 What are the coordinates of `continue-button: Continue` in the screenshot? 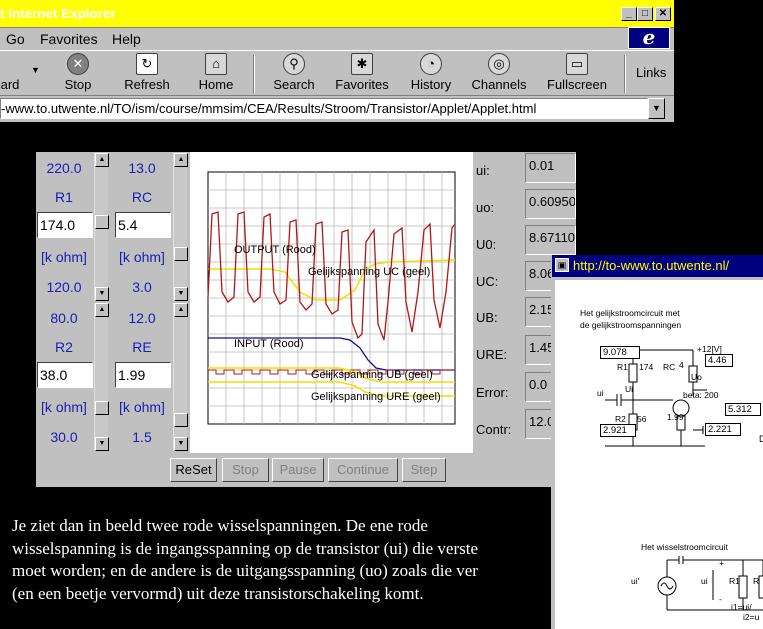 It's located at (363, 470).